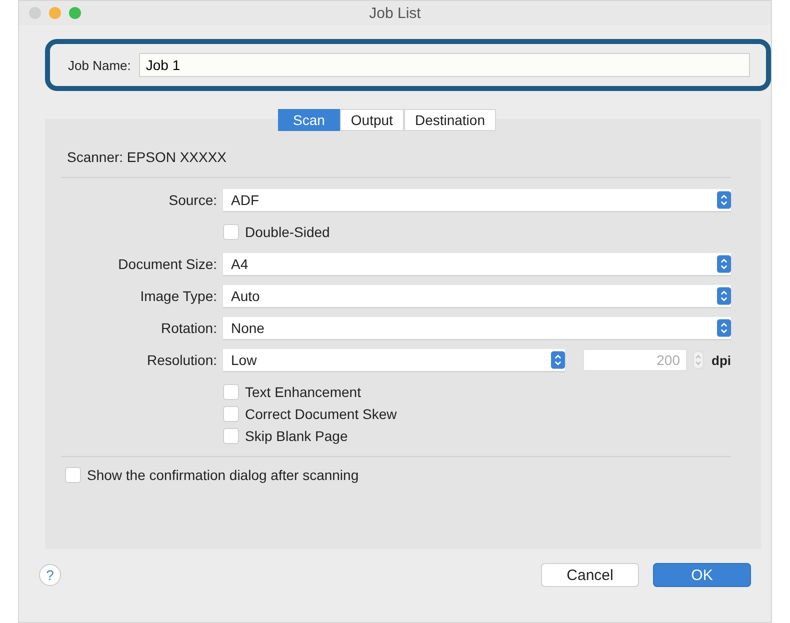  What do you see at coordinates (75, 13) in the screenshot?
I see `zoom-button` at bounding box center [75, 13].